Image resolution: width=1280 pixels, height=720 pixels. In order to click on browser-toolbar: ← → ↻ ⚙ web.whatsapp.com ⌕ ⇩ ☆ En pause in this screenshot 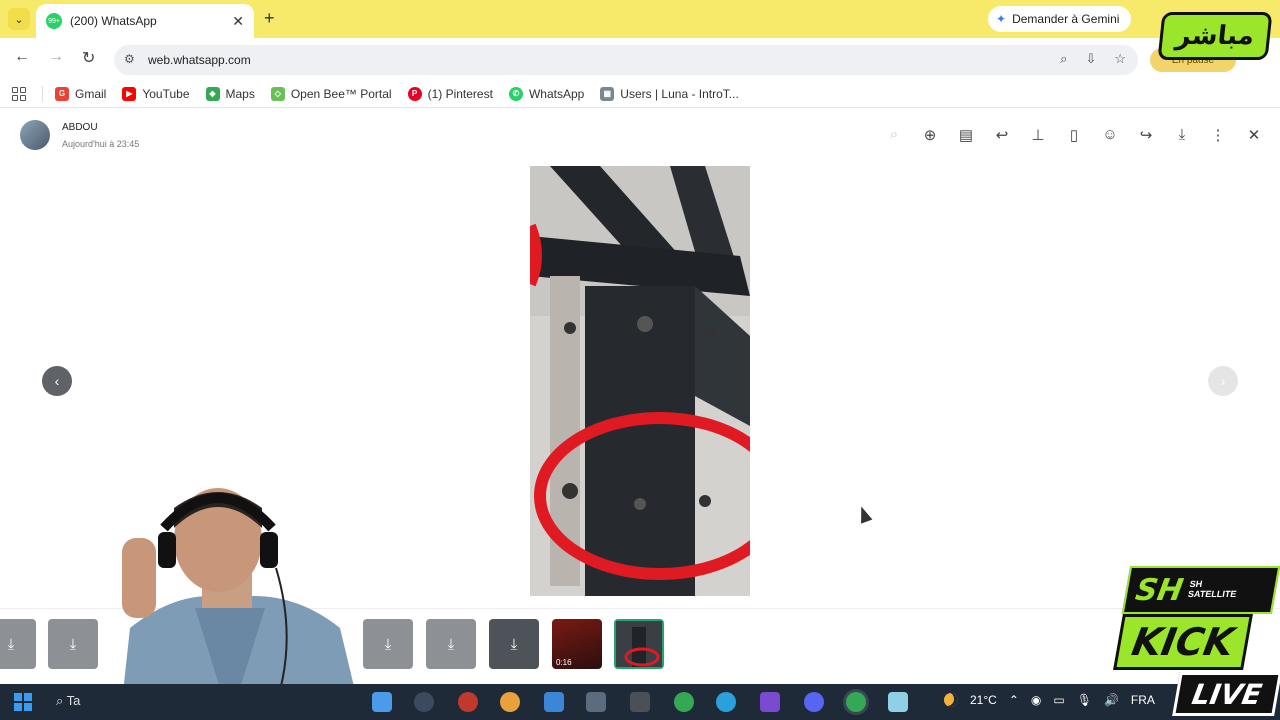, I will do `click(640, 59)`.